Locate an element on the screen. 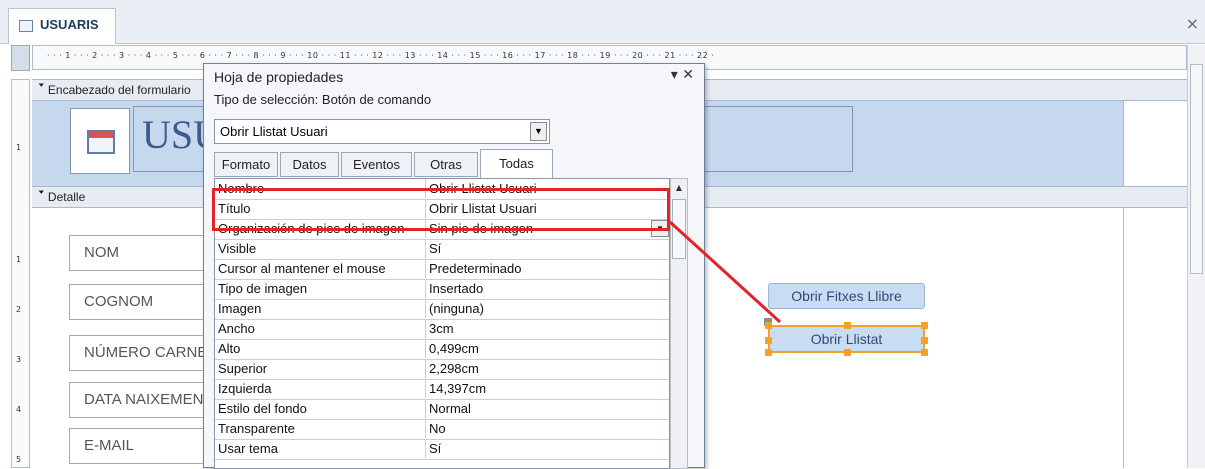 The height and width of the screenshot is (469, 1205). form-header-margin is located at coordinates (1155, 143).